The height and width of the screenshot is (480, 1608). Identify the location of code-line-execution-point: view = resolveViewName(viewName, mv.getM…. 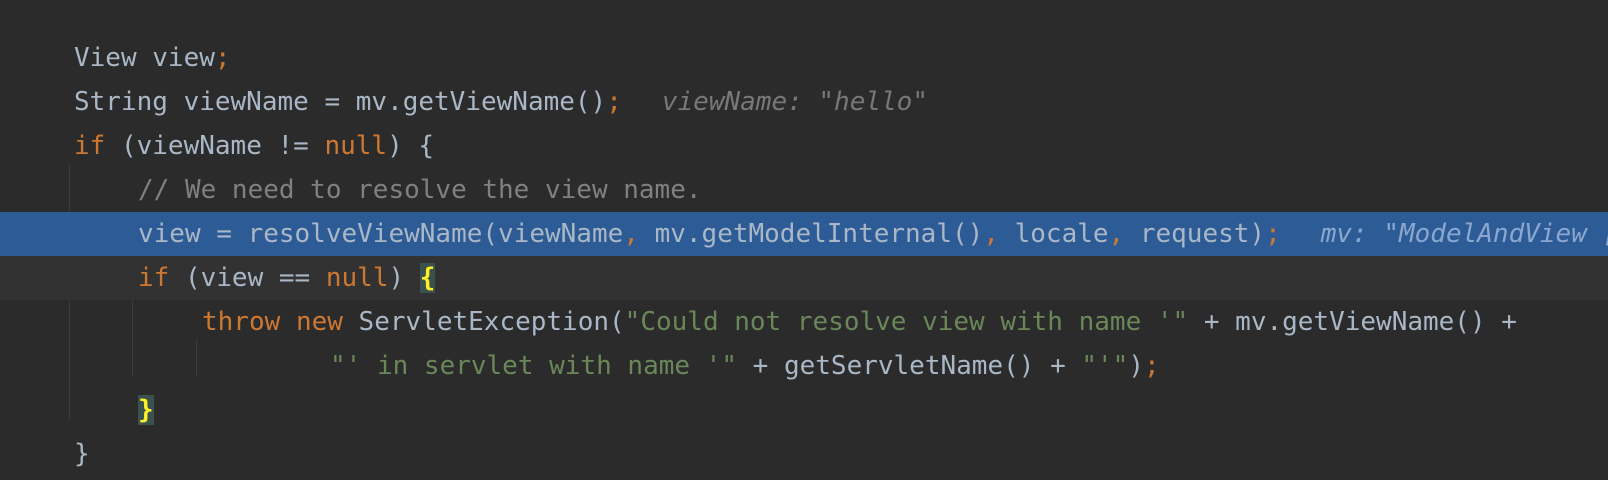
(804, 234).